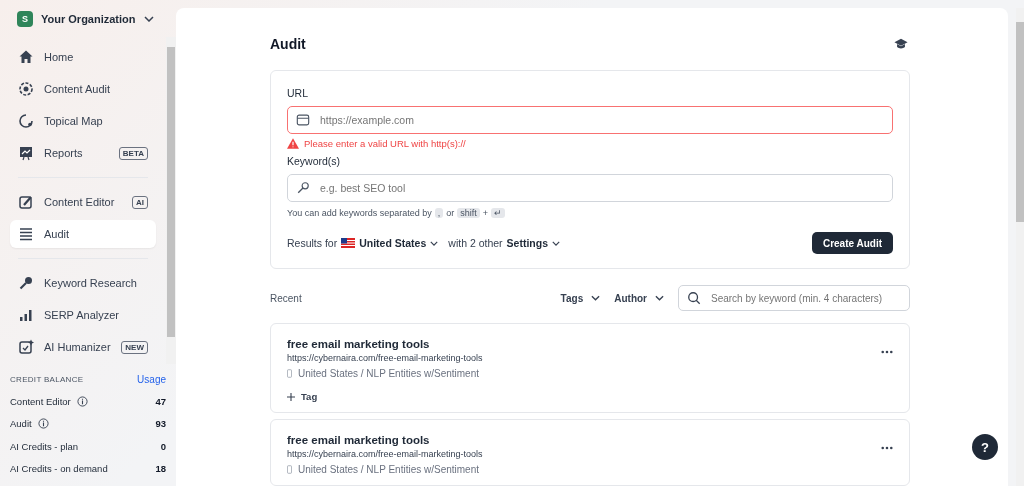  What do you see at coordinates (151, 379) in the screenshot?
I see `usage-link: Usage` at bounding box center [151, 379].